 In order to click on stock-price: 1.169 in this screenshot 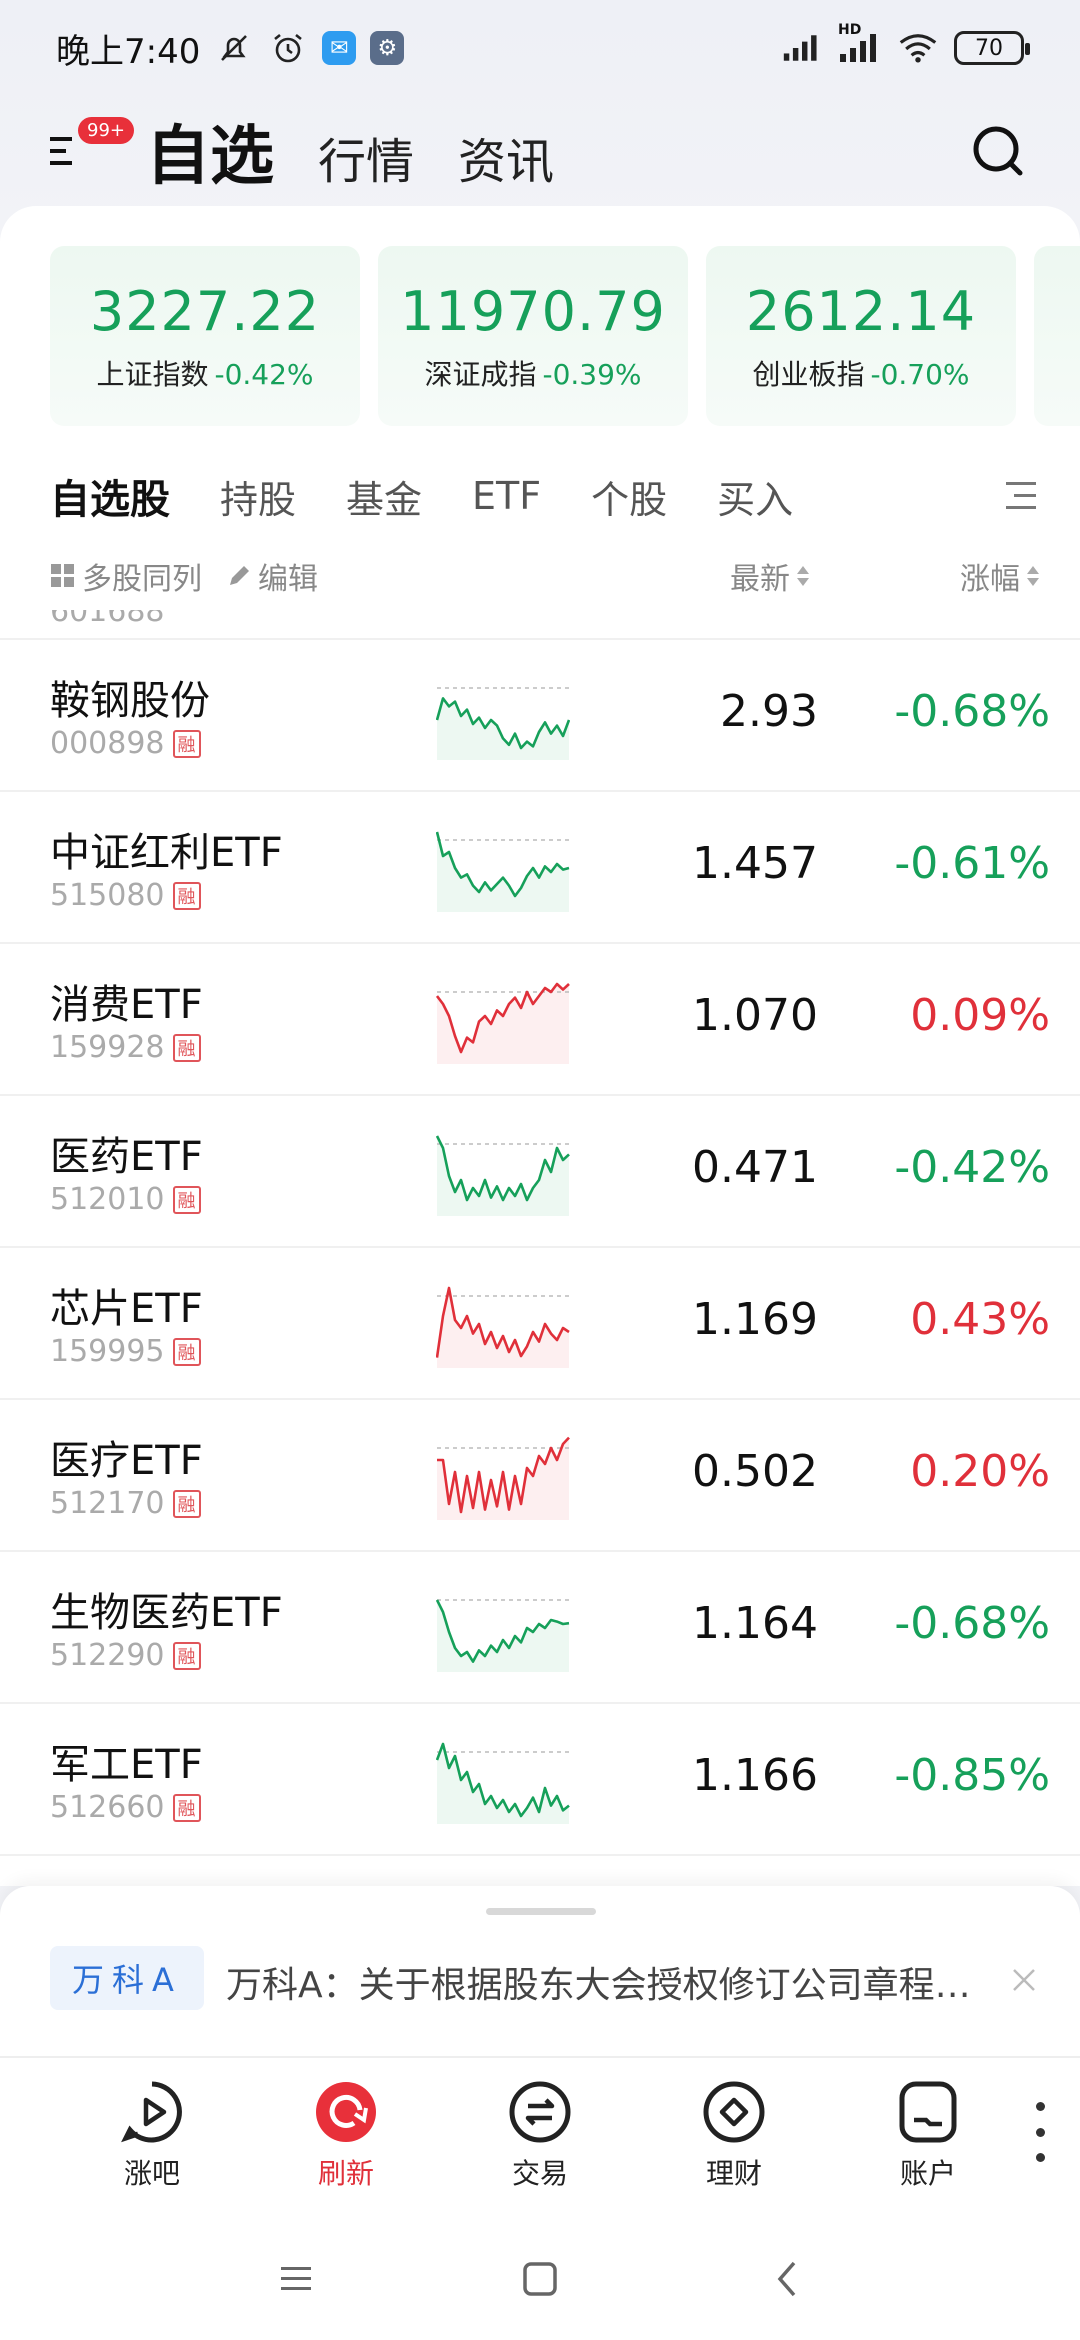, I will do `click(755, 1319)`.